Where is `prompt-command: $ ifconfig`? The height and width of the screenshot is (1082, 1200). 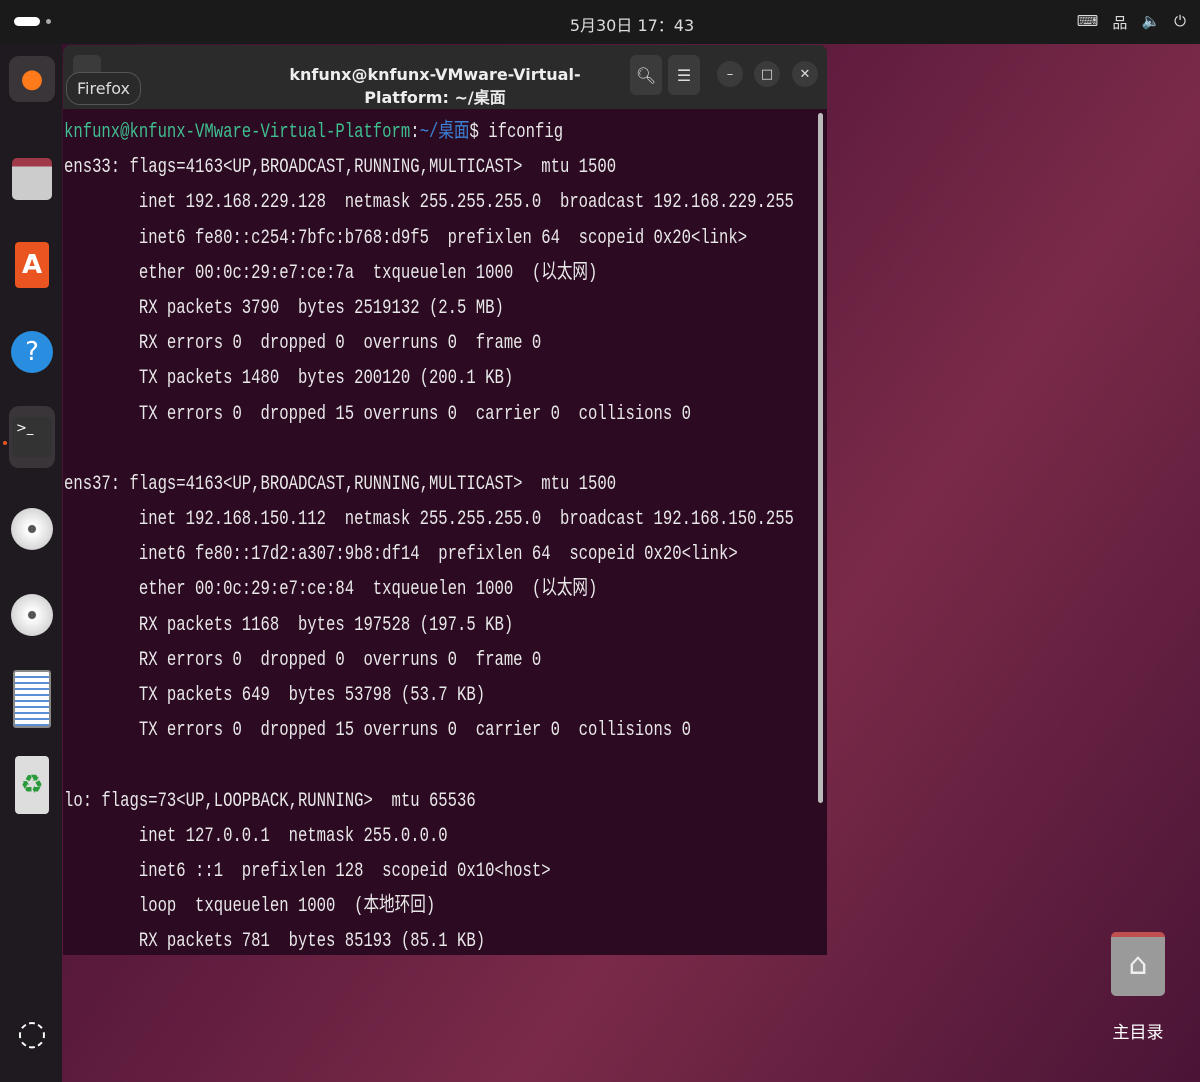
prompt-command: $ ifconfig is located at coordinates (516, 132).